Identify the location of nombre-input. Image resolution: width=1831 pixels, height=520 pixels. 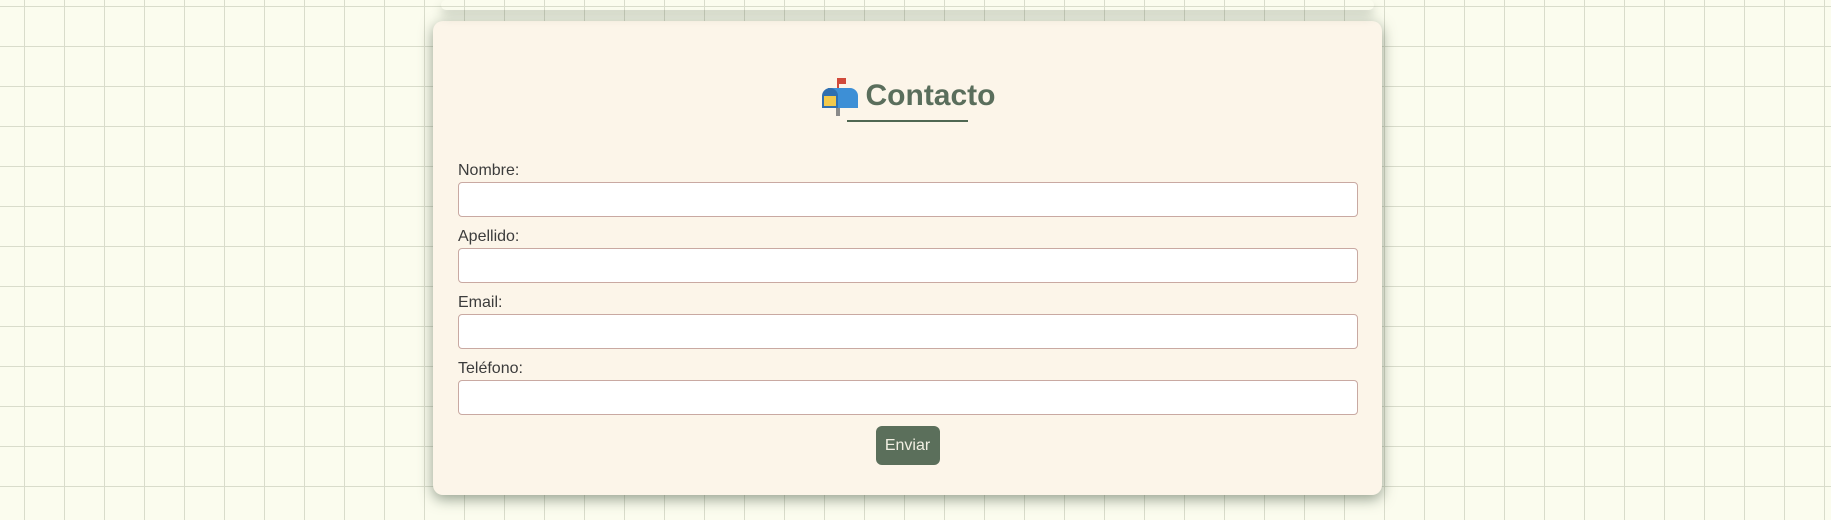
(908, 199).